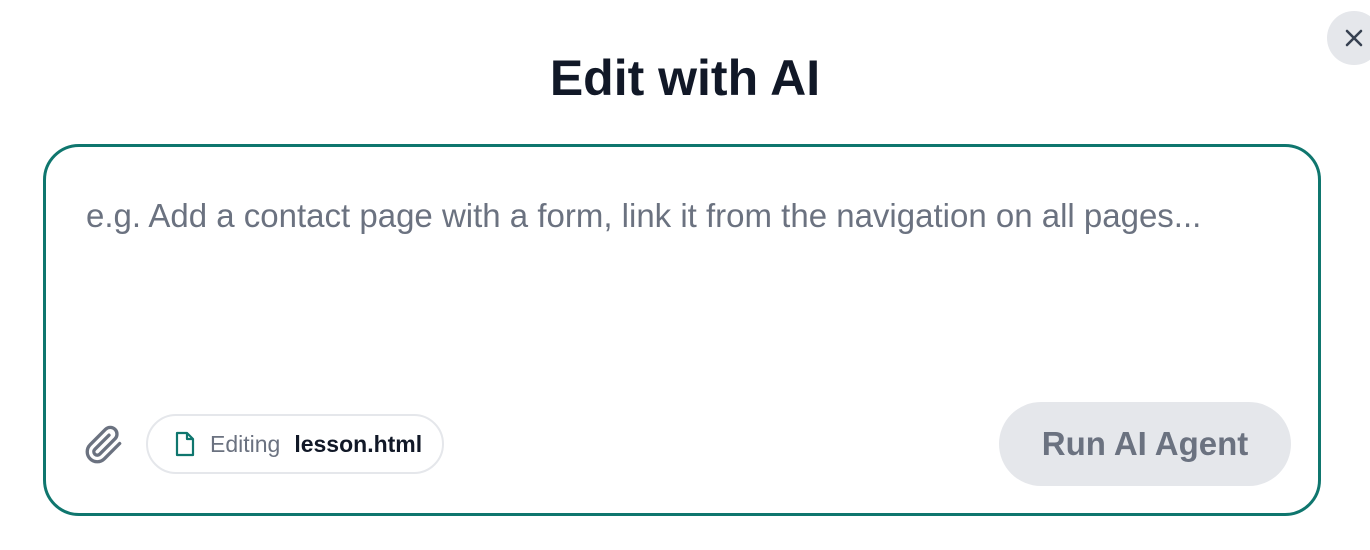 This screenshot has width=1370, height=550. Describe the element at coordinates (358, 443) in the screenshot. I see `file-chip-filename: lesson.html` at that location.